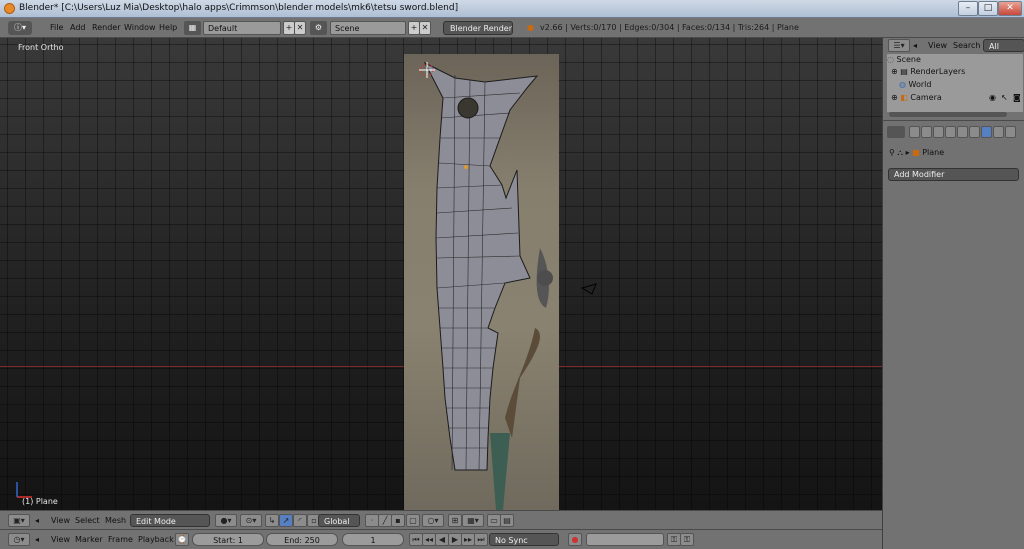 This screenshot has width=1024, height=549. Describe the element at coordinates (372, 520) in the screenshot. I see `vertex-select-icon: ⋅` at that location.